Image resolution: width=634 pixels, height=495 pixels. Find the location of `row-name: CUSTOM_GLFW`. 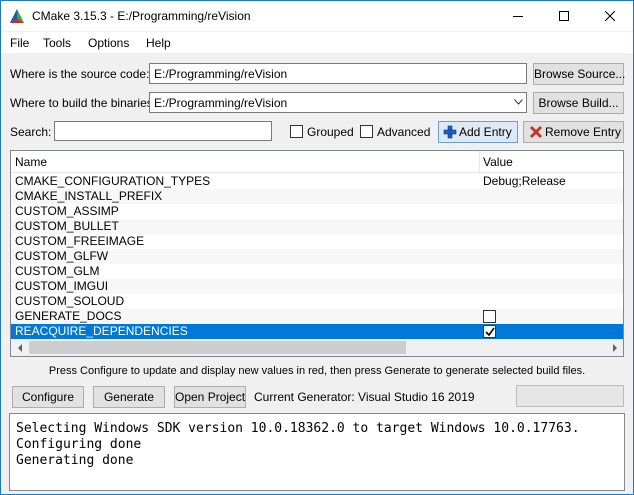

row-name: CUSTOM_GLFW is located at coordinates (62, 256).